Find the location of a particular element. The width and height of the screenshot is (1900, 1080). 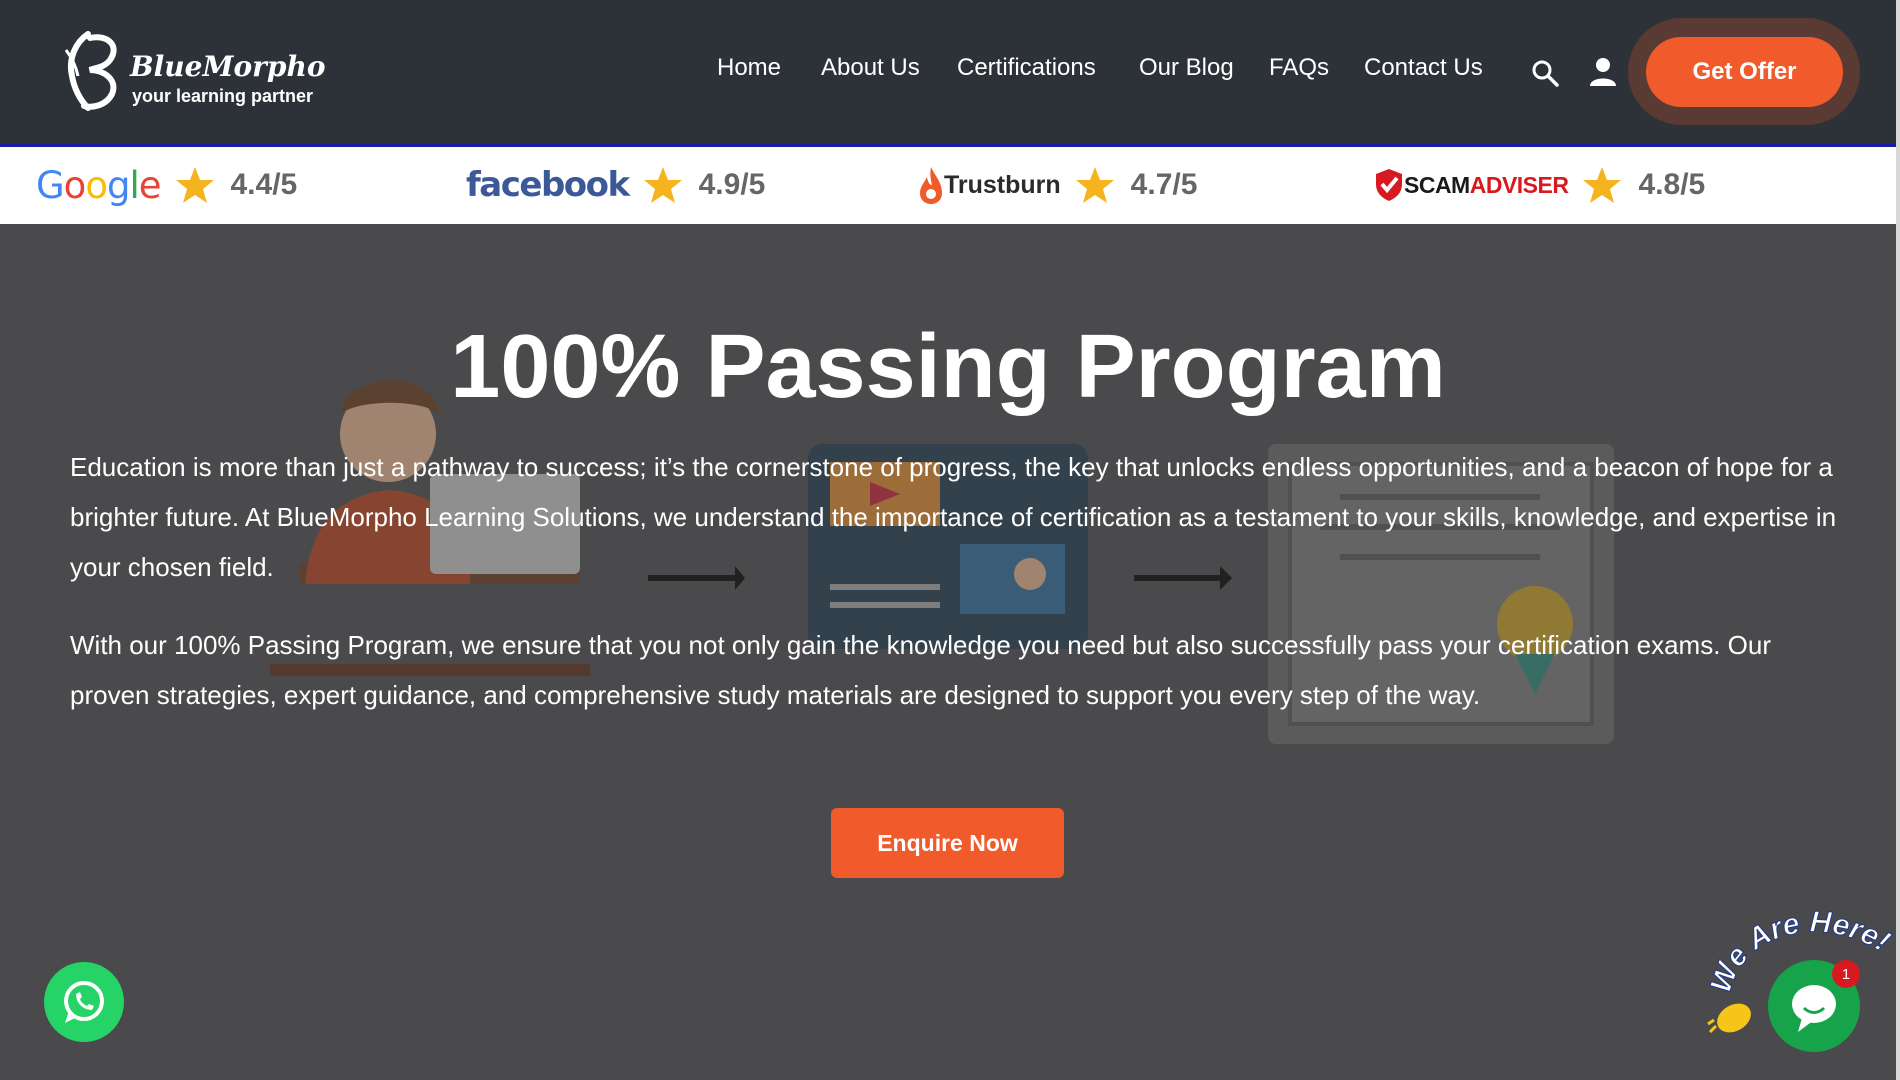

nav-certifications: Certifications is located at coordinates (1026, 68).